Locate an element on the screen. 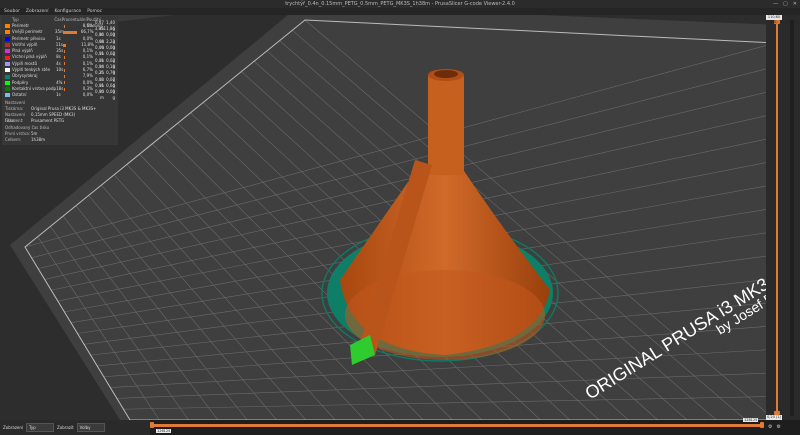 This screenshot has width=800, height=435. layer-slider-track is located at coordinates (777, 219).